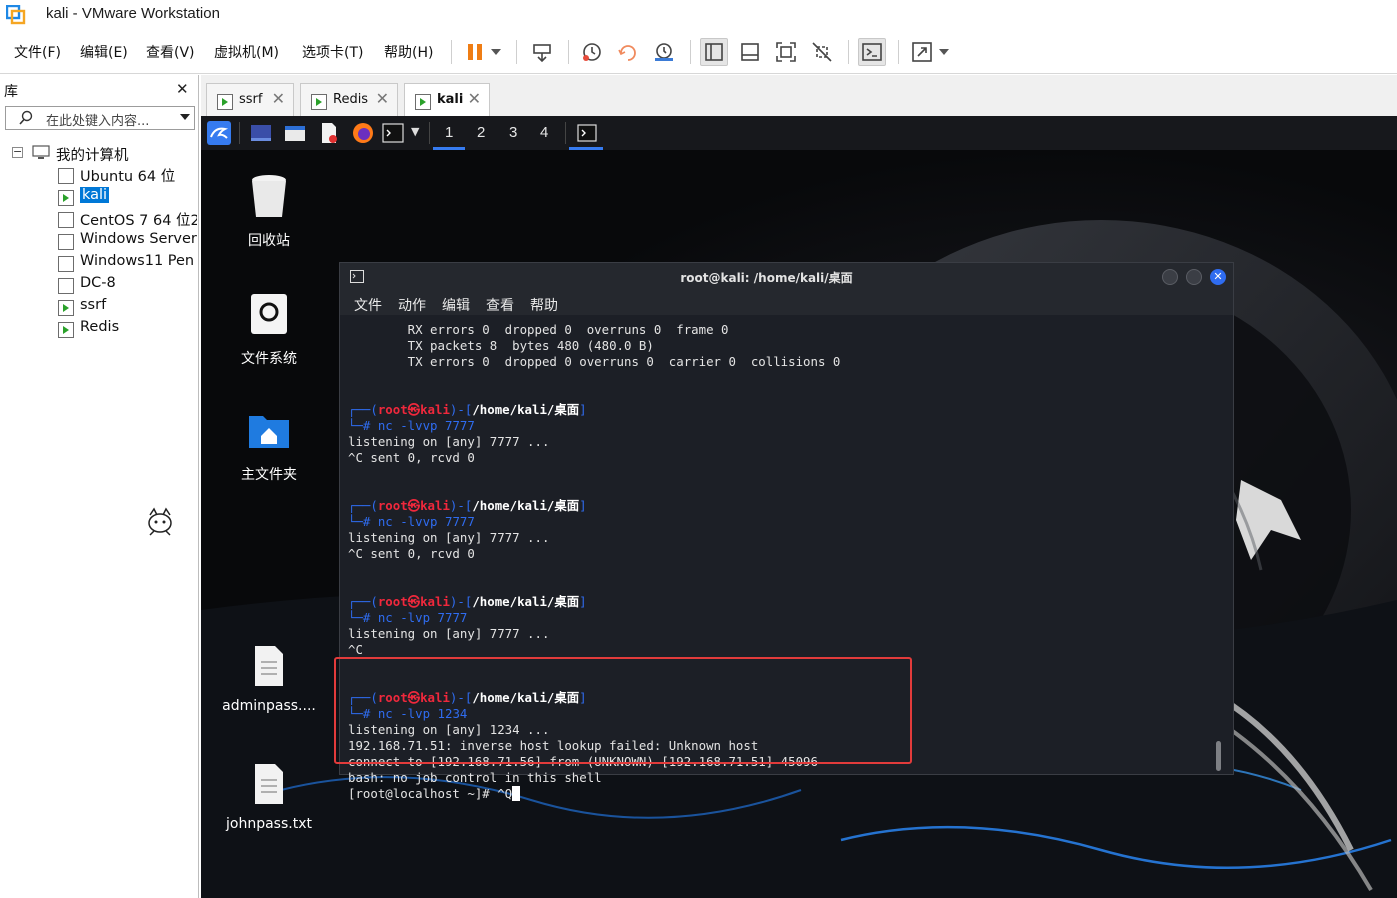  What do you see at coordinates (104, 52) in the screenshot?
I see `menu-edit: 编辑(E)` at bounding box center [104, 52].